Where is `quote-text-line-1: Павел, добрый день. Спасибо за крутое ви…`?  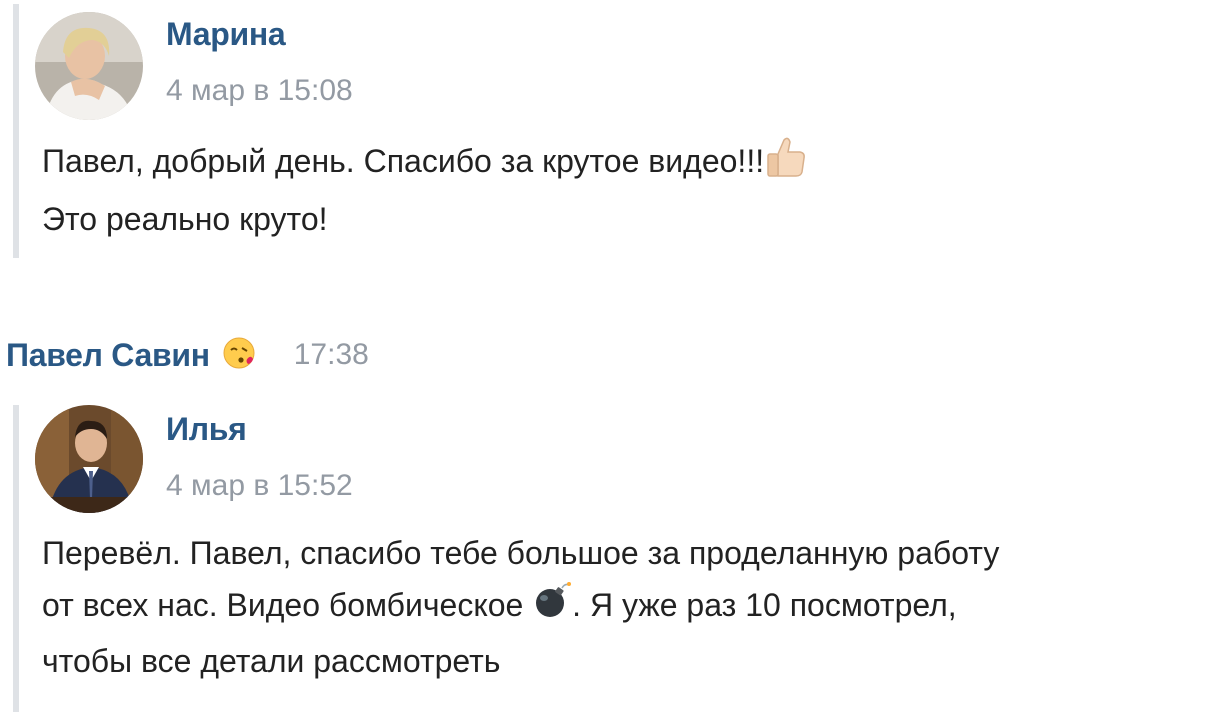
quote-text-line-1: Павел, добрый день. Спасибо за крутое ви… is located at coordinates (425, 163).